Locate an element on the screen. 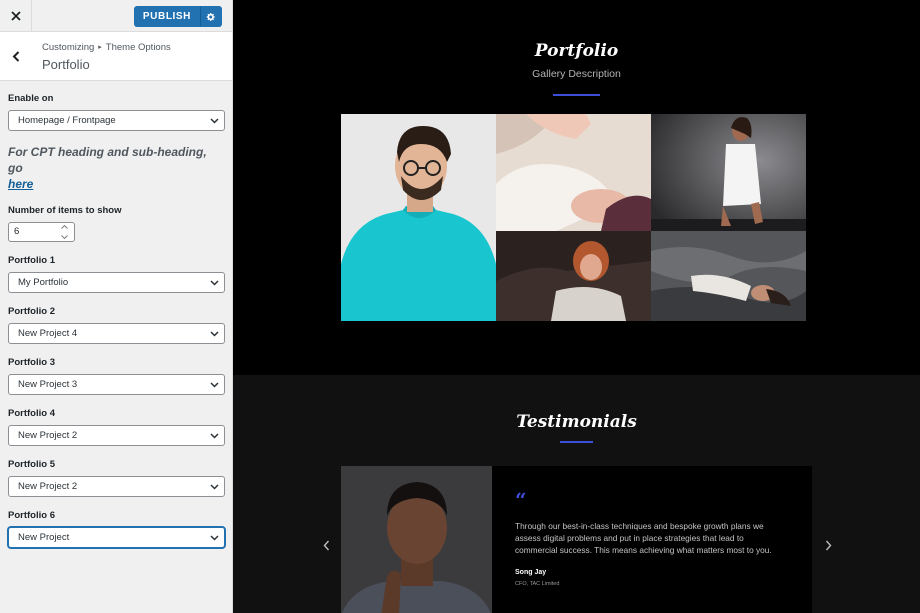  enable-on-value: Homepage / Frontpage is located at coordinates (67, 120).